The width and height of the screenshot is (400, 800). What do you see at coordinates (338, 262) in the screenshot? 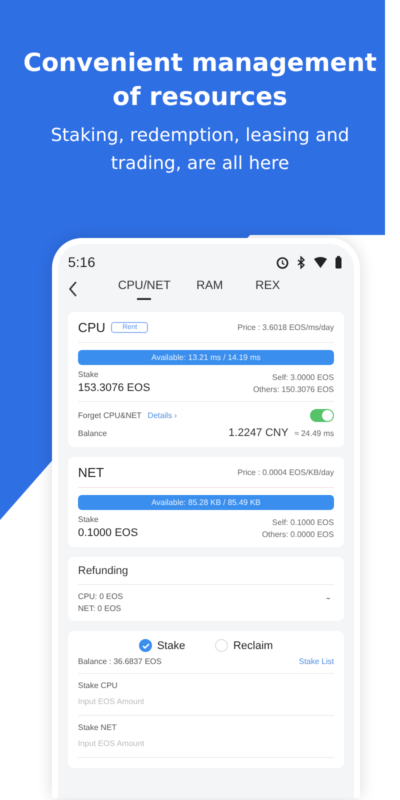
I see `battery-icon` at bounding box center [338, 262].